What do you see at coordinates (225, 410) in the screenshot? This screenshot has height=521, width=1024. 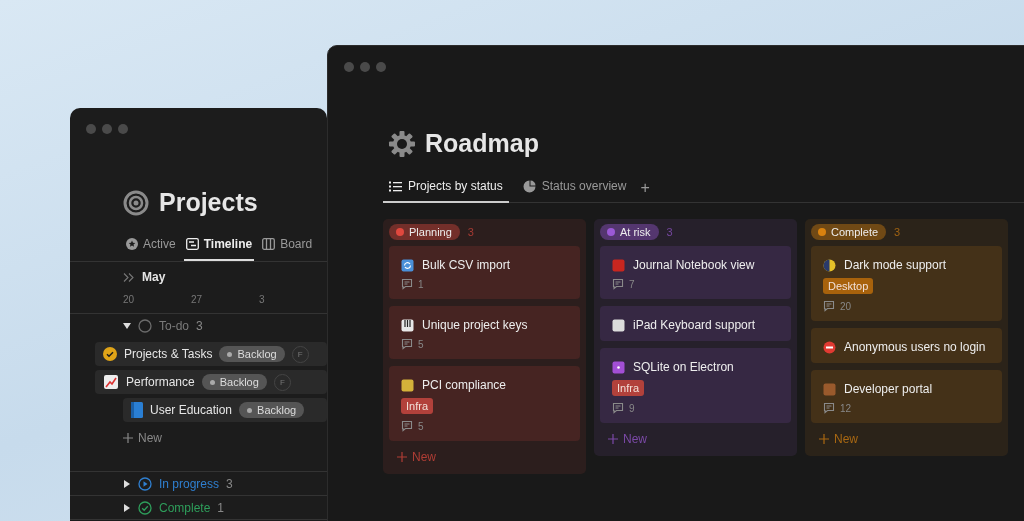 I see `project-row: User Education Backlog` at bounding box center [225, 410].